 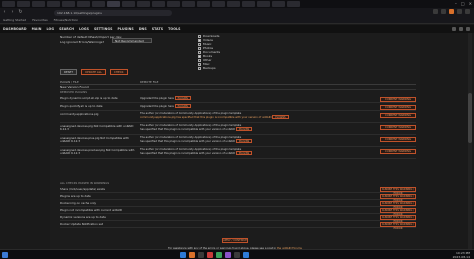 What do you see at coordinates (5, 255) in the screenshot?
I see `start-icon` at bounding box center [5, 255].